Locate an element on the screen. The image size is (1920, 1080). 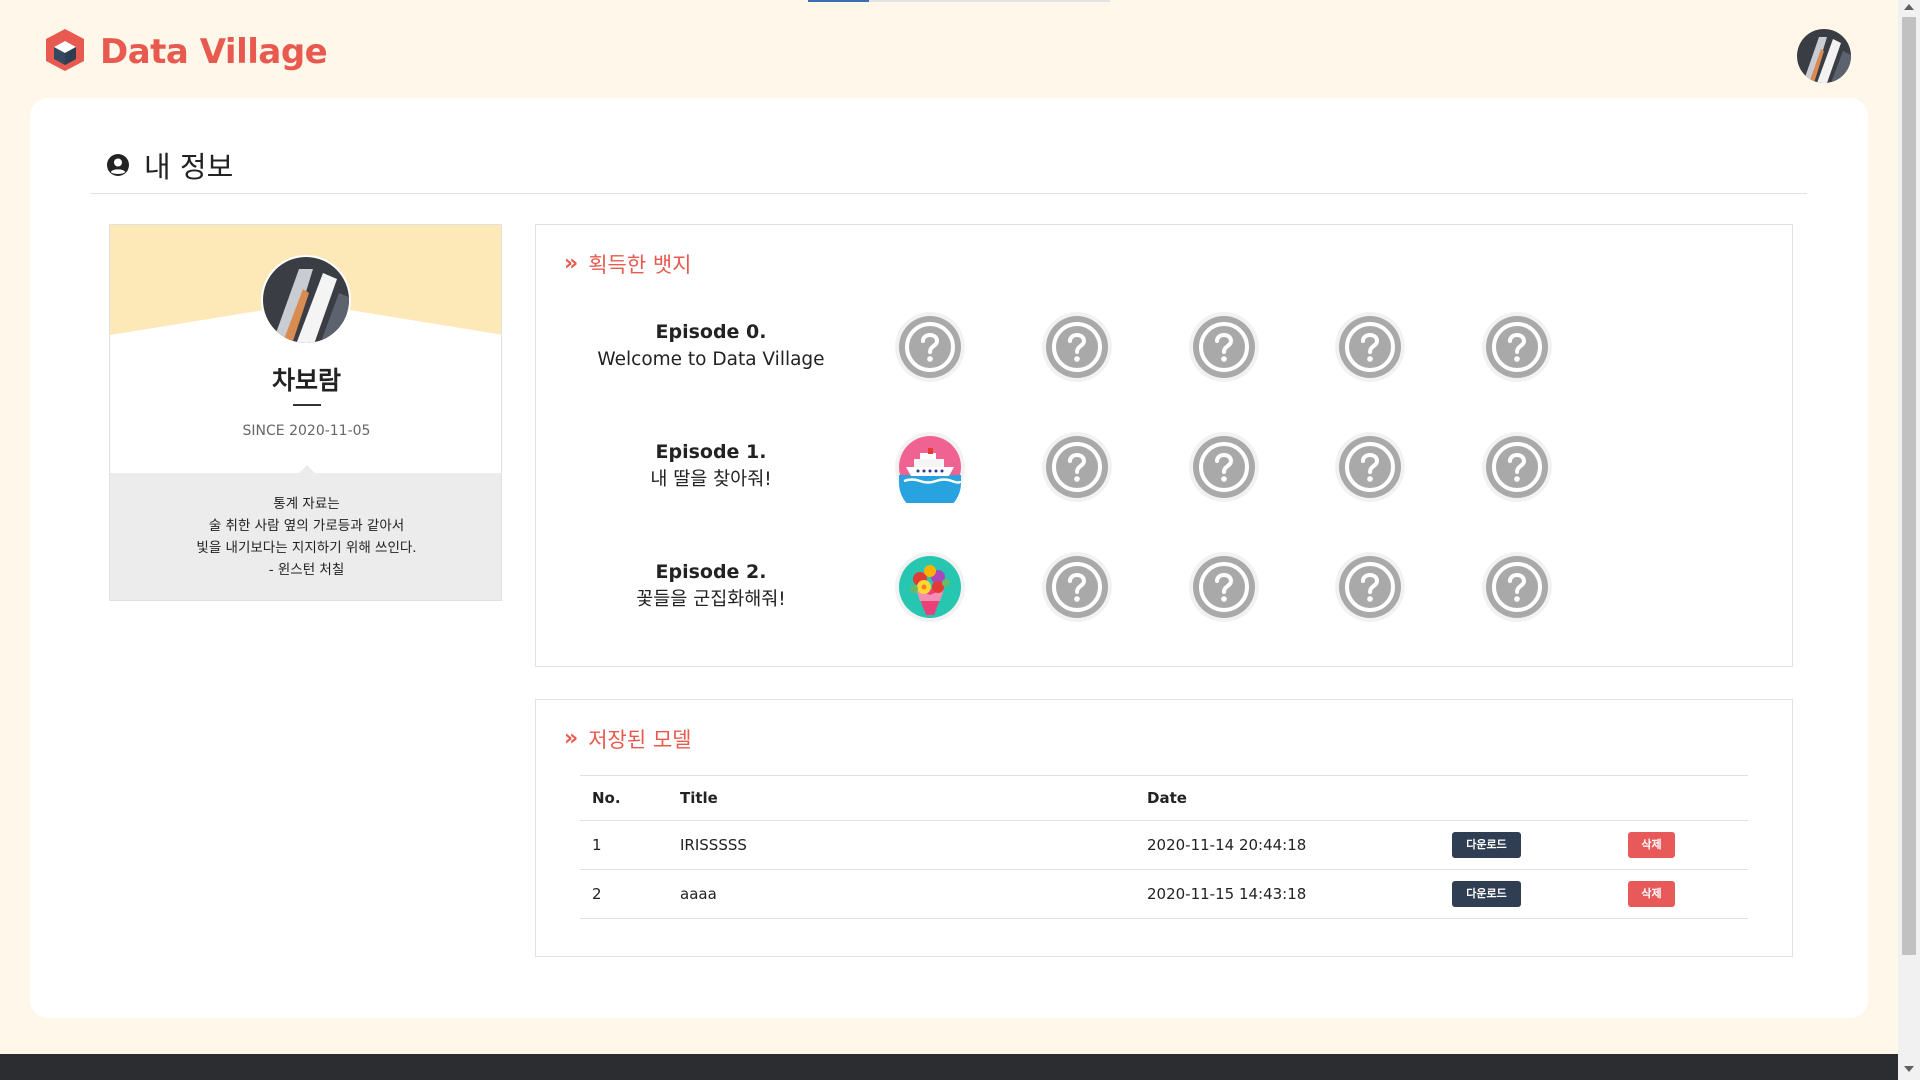
vertical-scrollbar is located at coordinates (1909, 540).